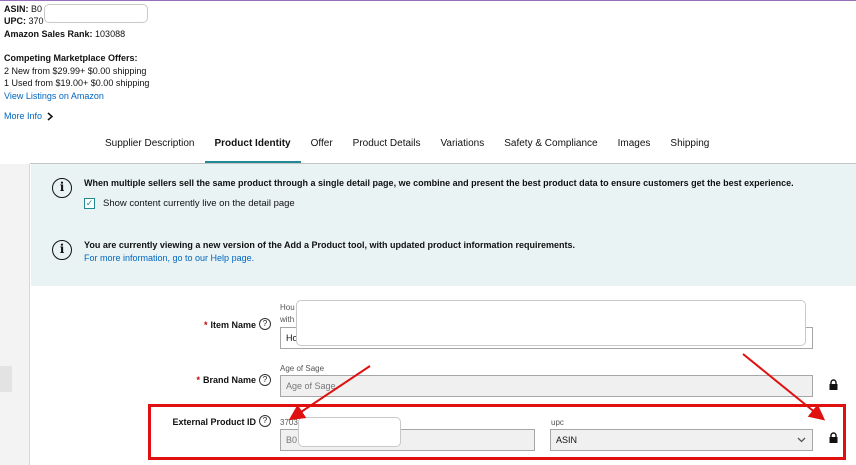 Image resolution: width=856 pixels, height=465 pixels. I want to click on view-listings-link: View Listings on Amazon, so click(54, 96).